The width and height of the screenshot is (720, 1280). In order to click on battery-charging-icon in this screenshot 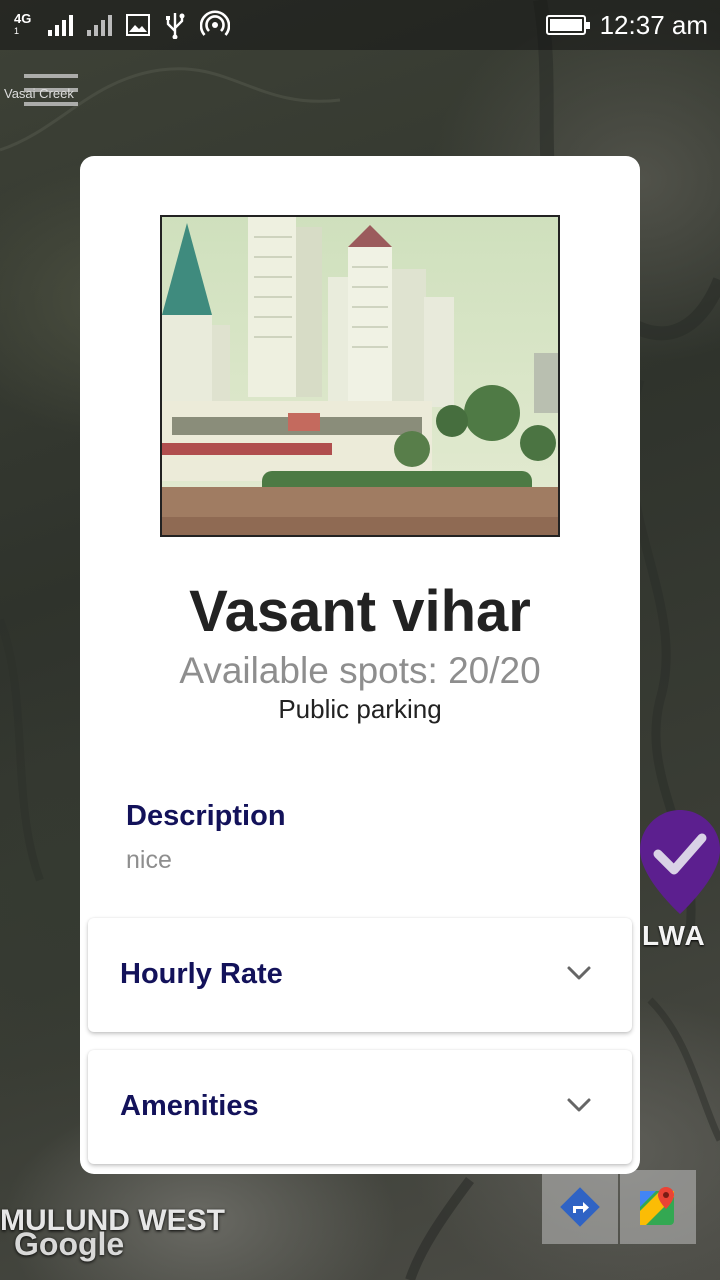, I will do `click(567, 25)`.